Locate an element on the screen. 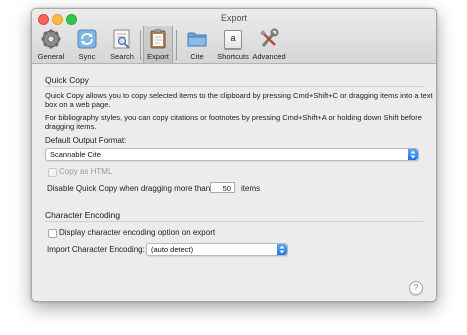 The image size is (467, 335). tab-general-label: General is located at coordinates (51, 56).